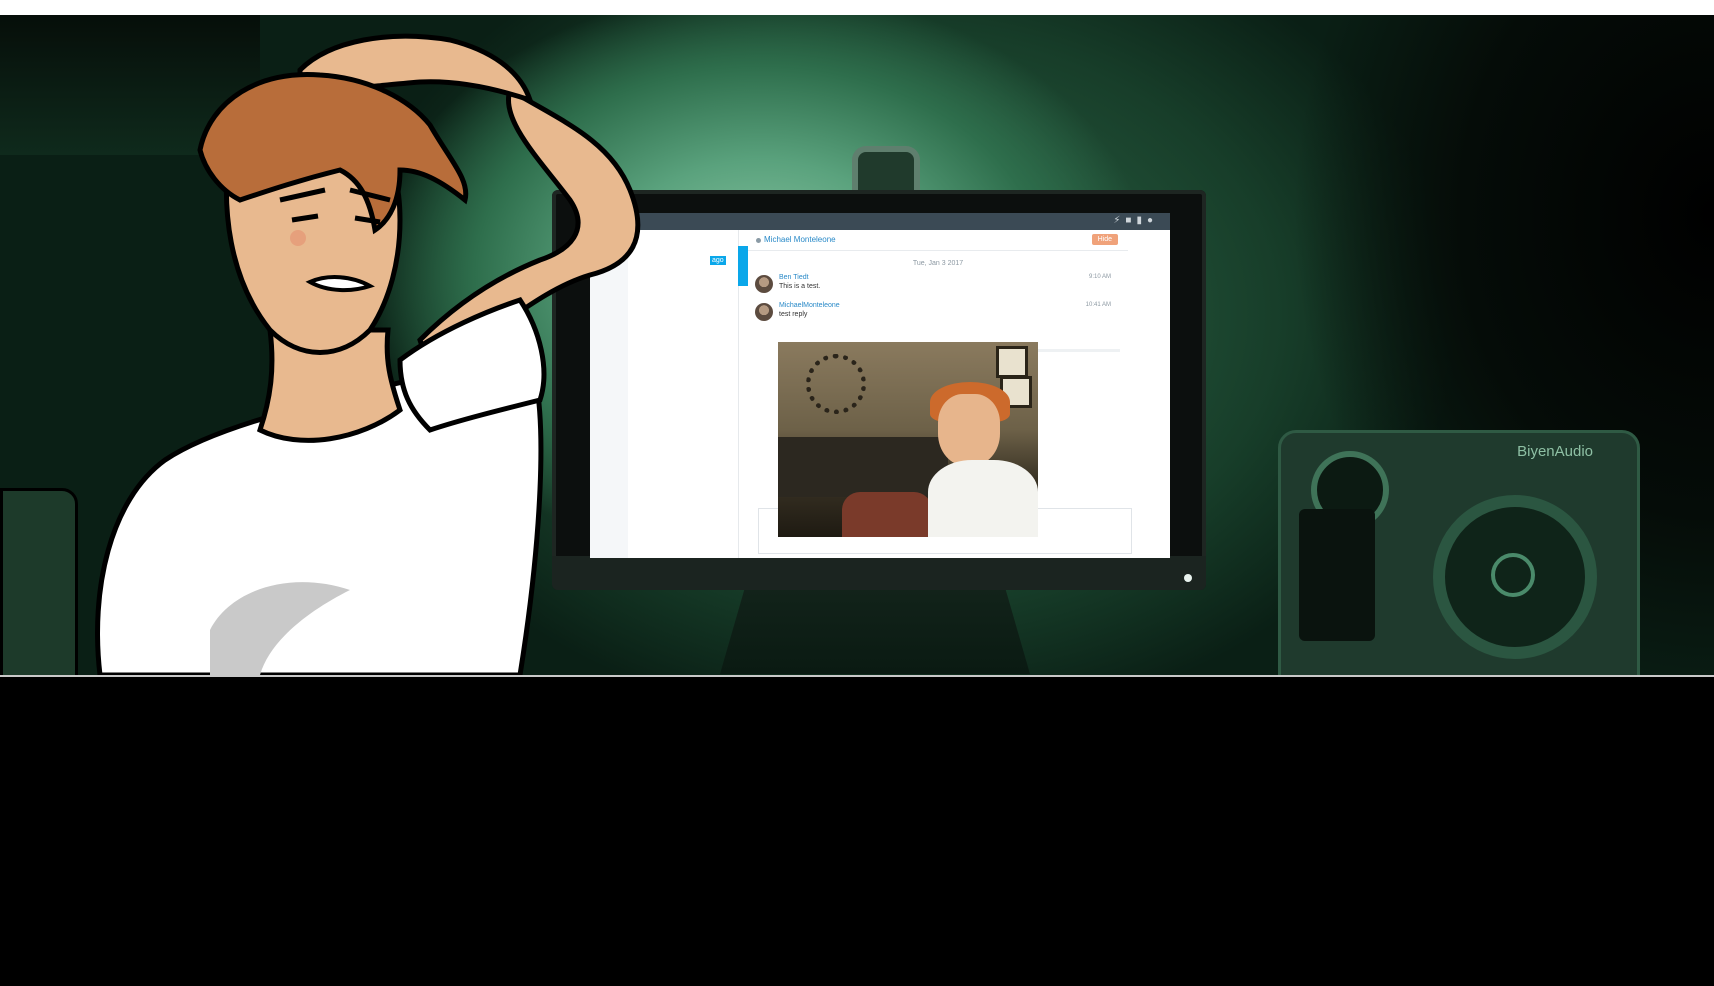  I want to click on red-chair, so click(887, 514).